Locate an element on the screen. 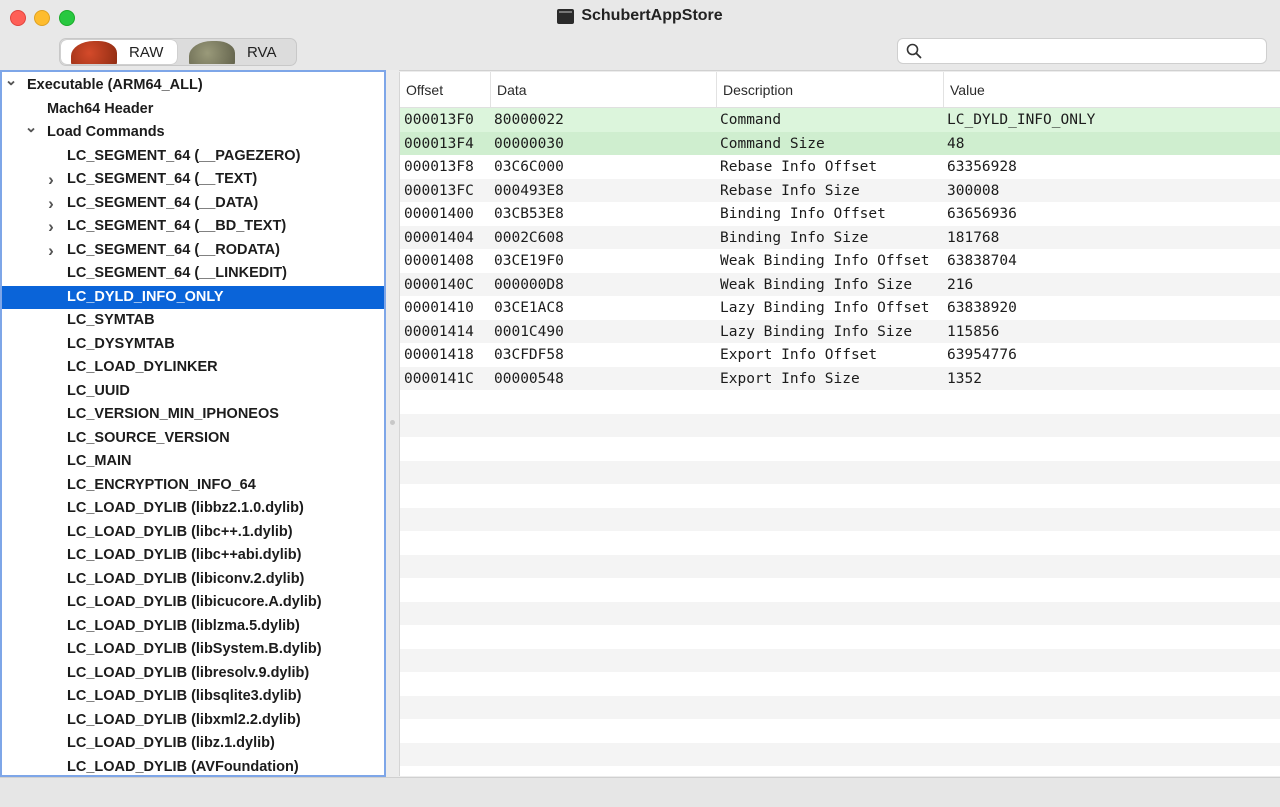  value-cell: 115856 is located at coordinates (973, 331).